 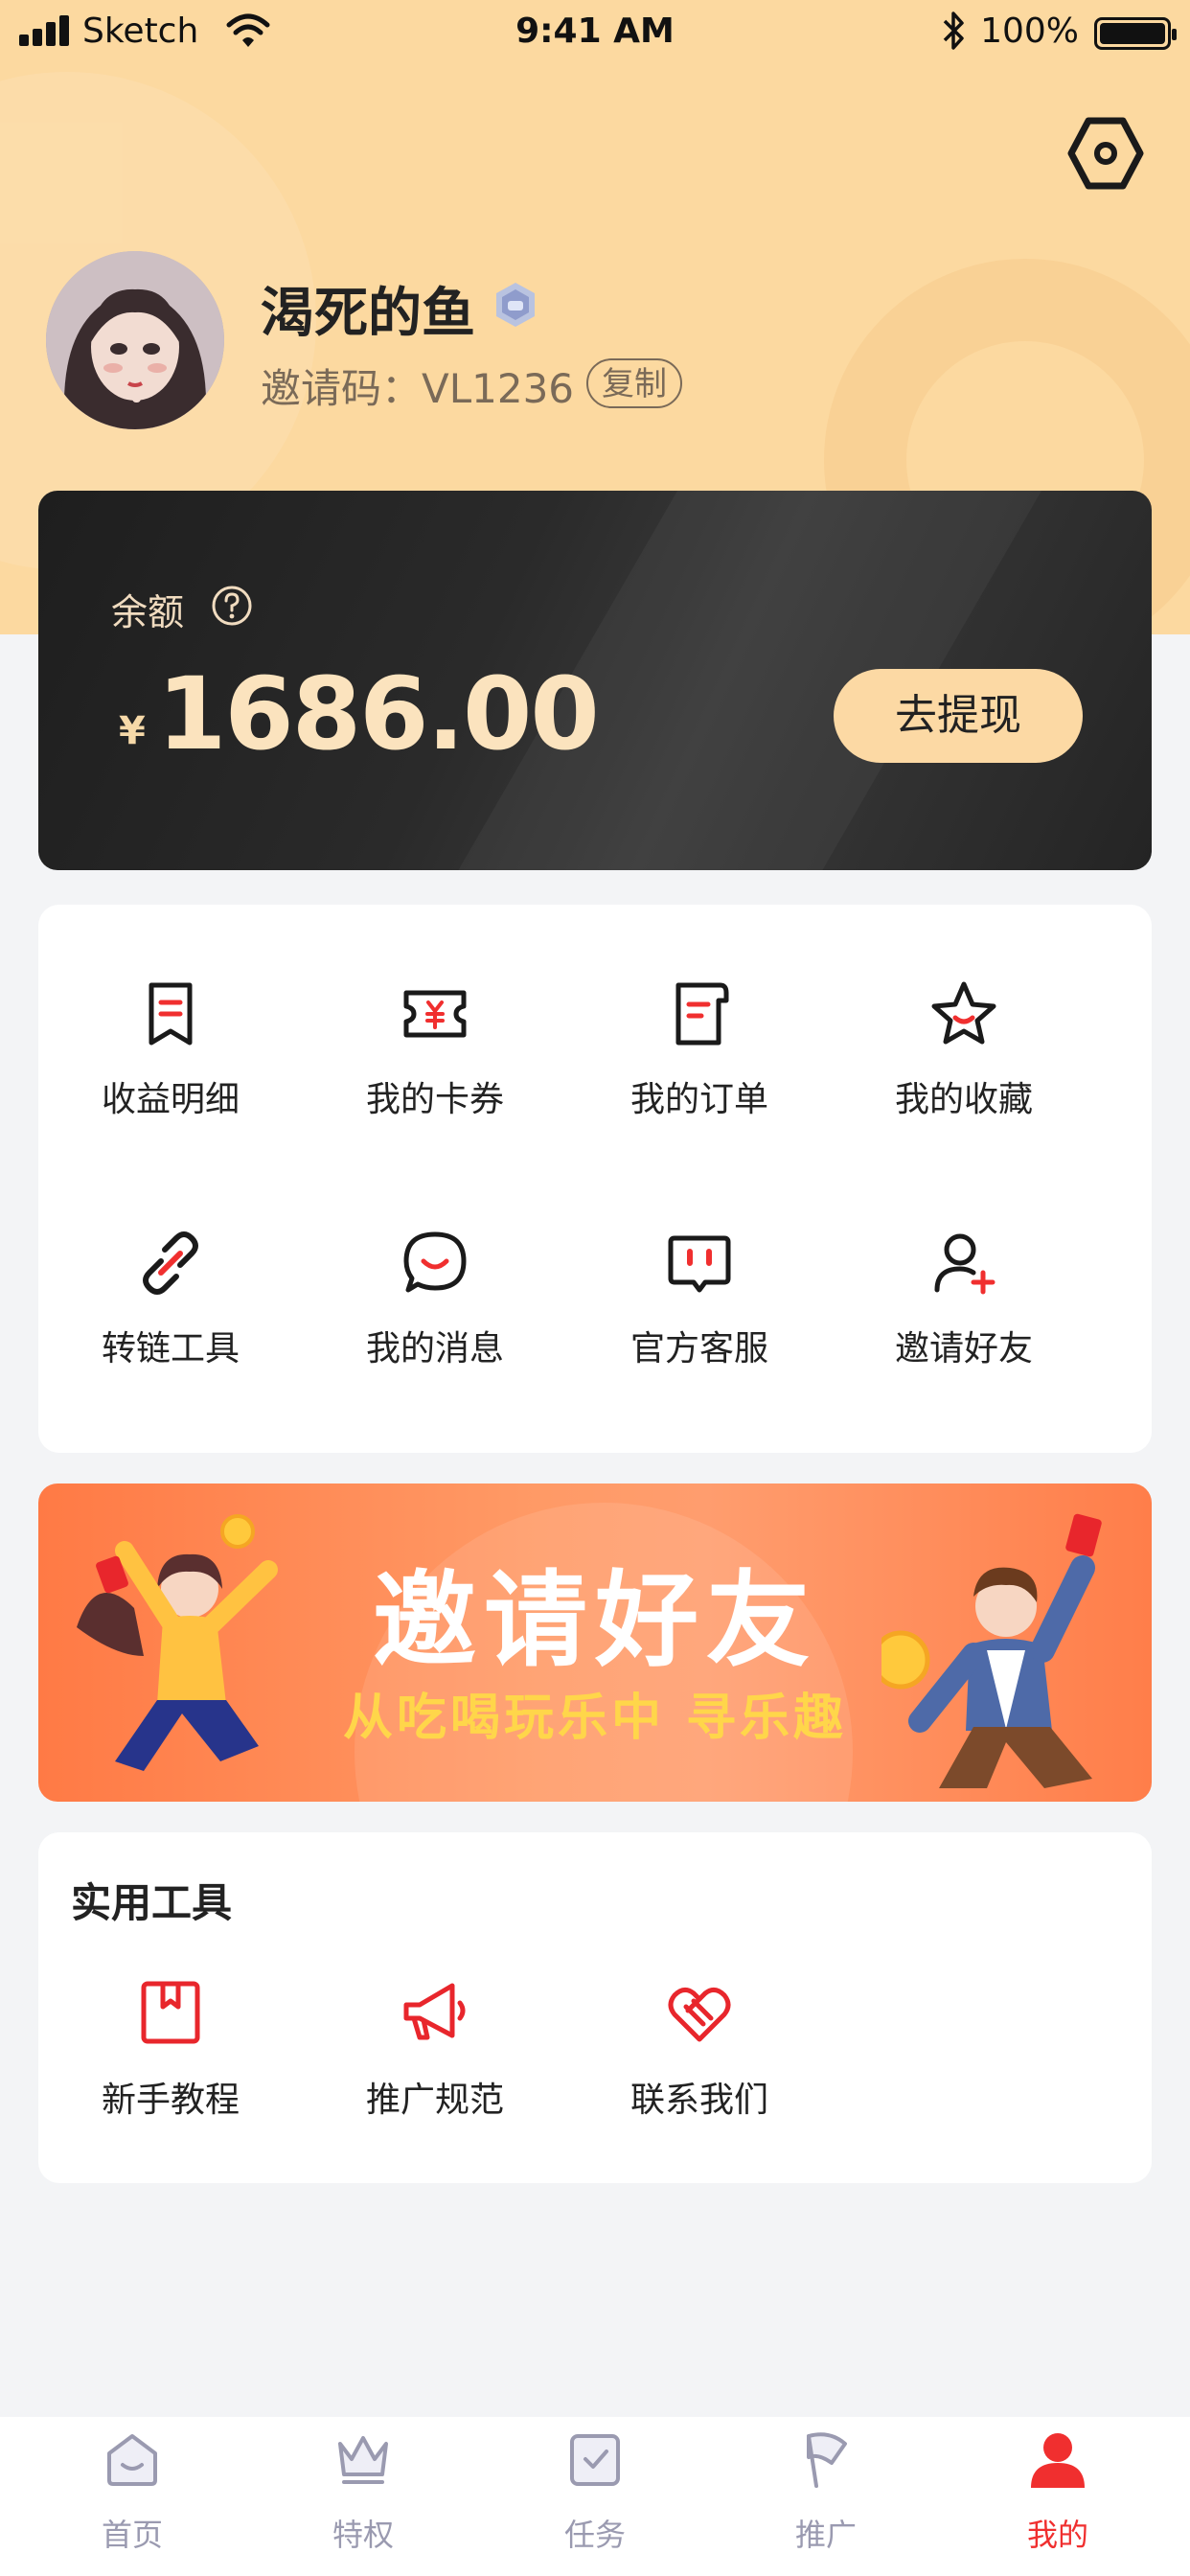 I want to click on tool-item-promotion-rules: 推广规范, so click(x=435, y=2064).